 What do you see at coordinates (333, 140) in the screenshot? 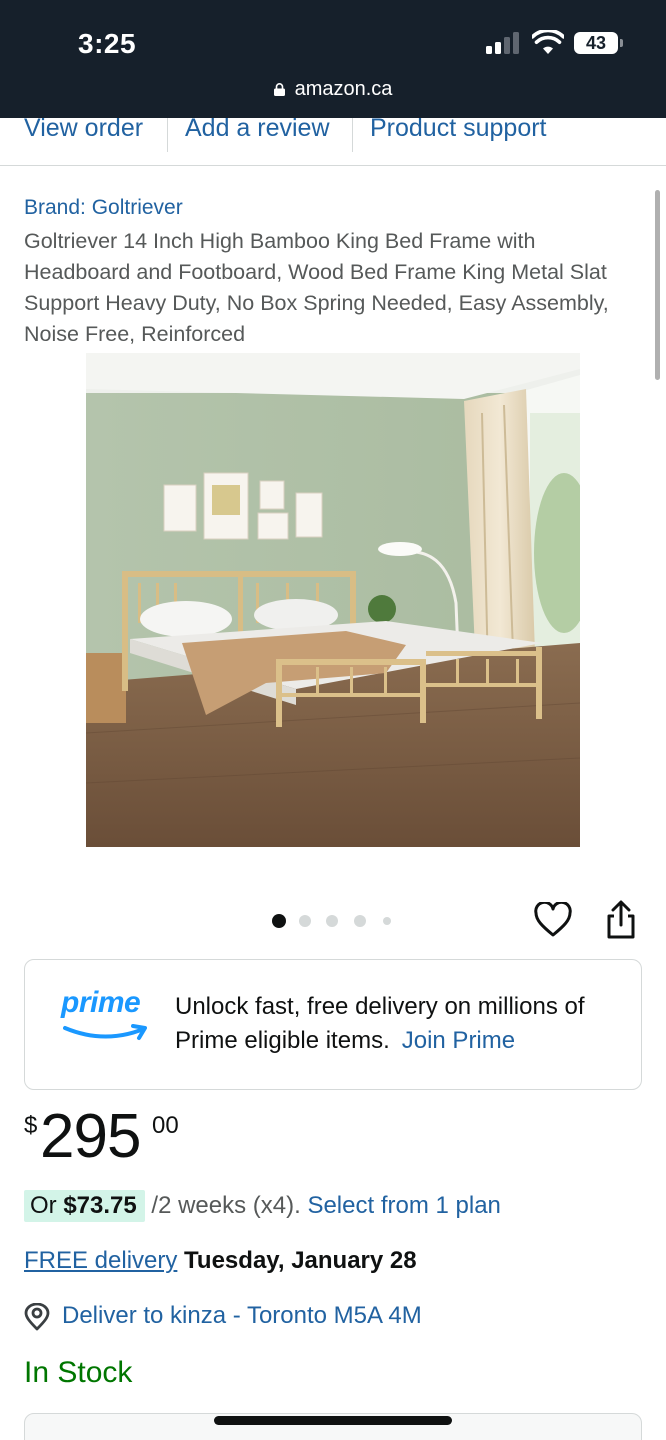
I see `order-actions-bar: View order Add a review Product support` at bounding box center [333, 140].